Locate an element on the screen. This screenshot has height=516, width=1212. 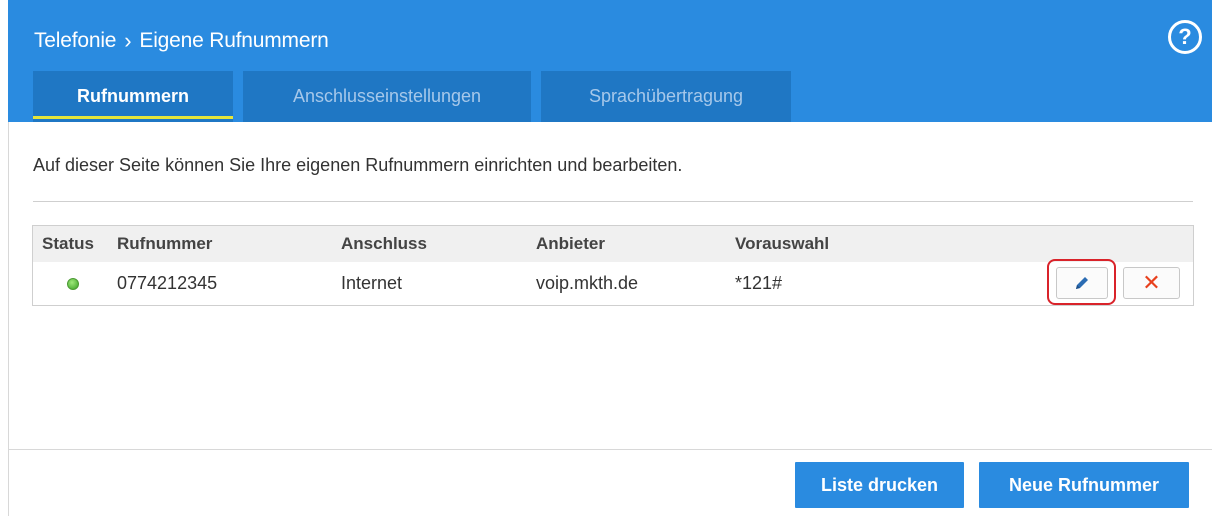
delete-button: ✕ is located at coordinates (1151, 283).